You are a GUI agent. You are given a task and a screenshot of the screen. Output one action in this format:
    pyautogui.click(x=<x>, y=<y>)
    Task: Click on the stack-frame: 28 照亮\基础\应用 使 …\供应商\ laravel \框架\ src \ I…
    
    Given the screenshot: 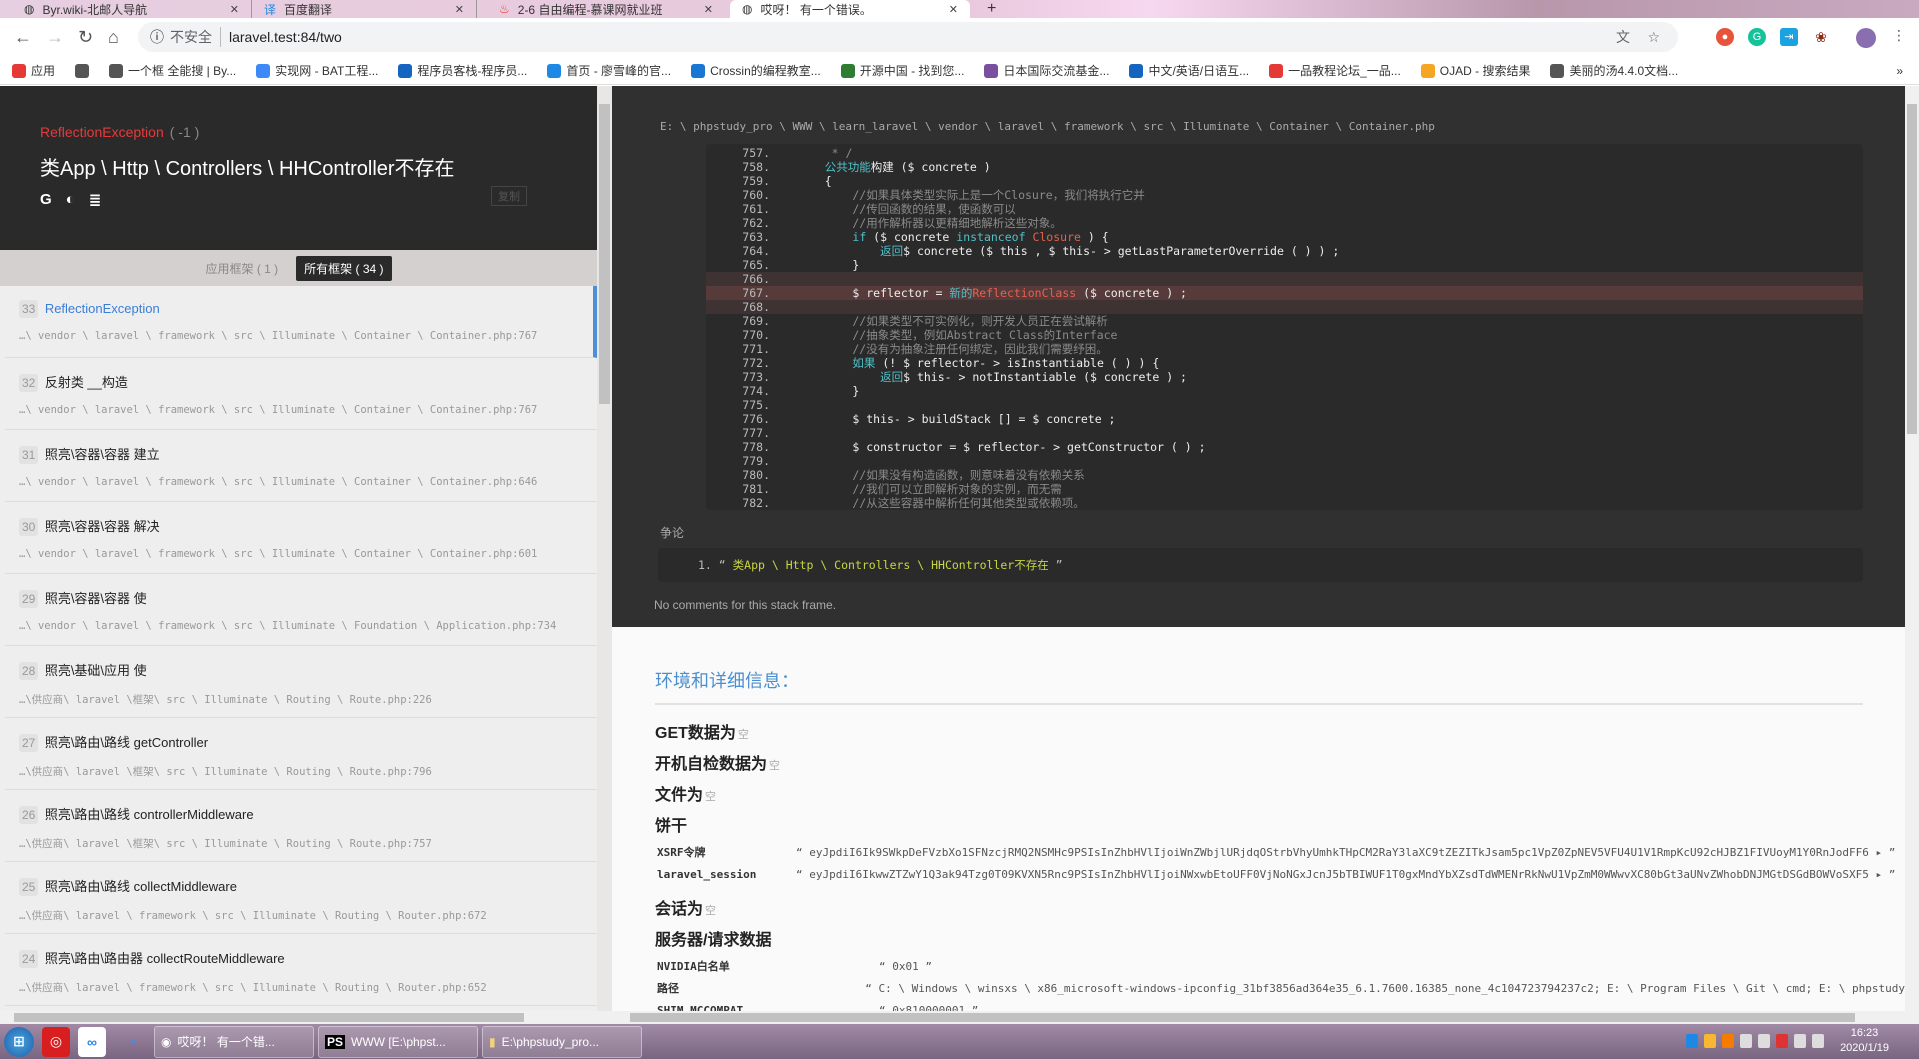 What is the action you would take?
    pyautogui.click(x=301, y=682)
    